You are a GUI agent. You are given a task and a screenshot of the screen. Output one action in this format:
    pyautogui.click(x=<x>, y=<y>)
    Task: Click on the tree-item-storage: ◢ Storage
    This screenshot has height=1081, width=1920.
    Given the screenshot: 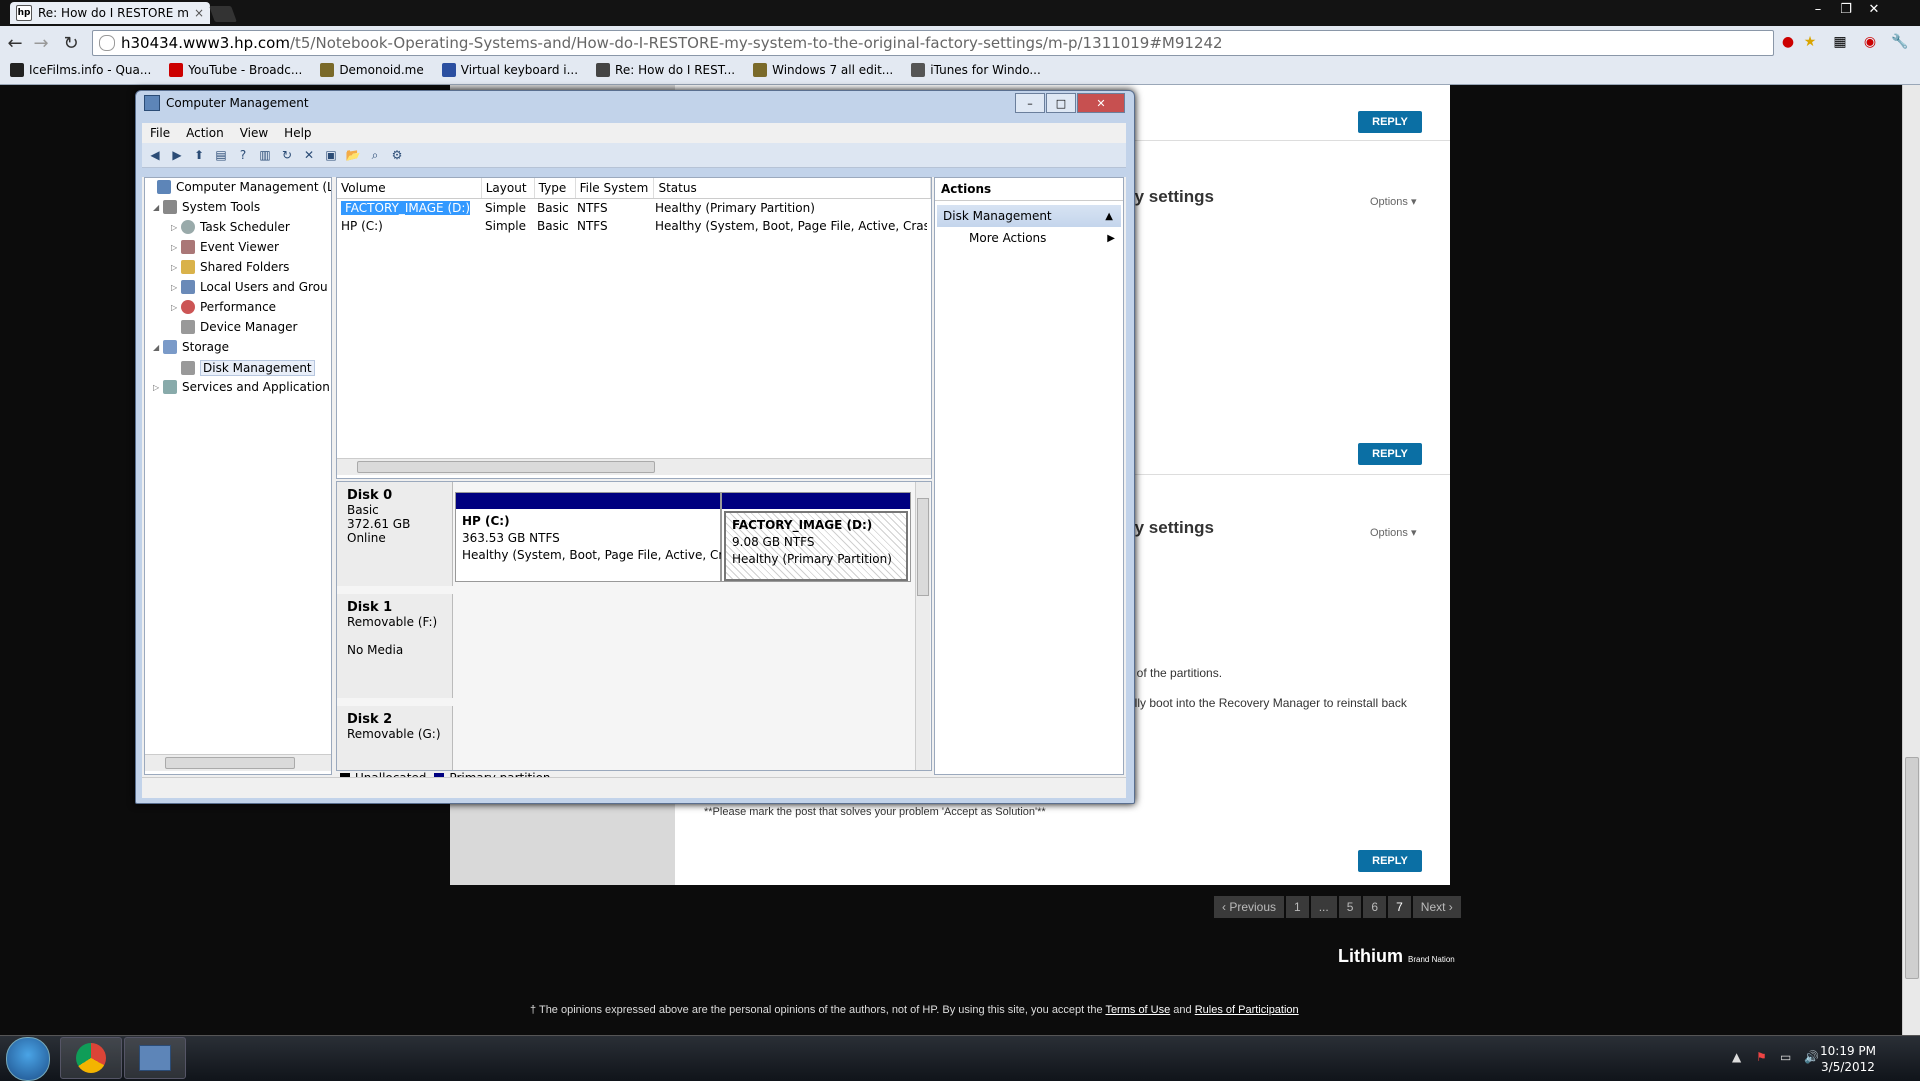 What is the action you would take?
    pyautogui.click(x=191, y=347)
    